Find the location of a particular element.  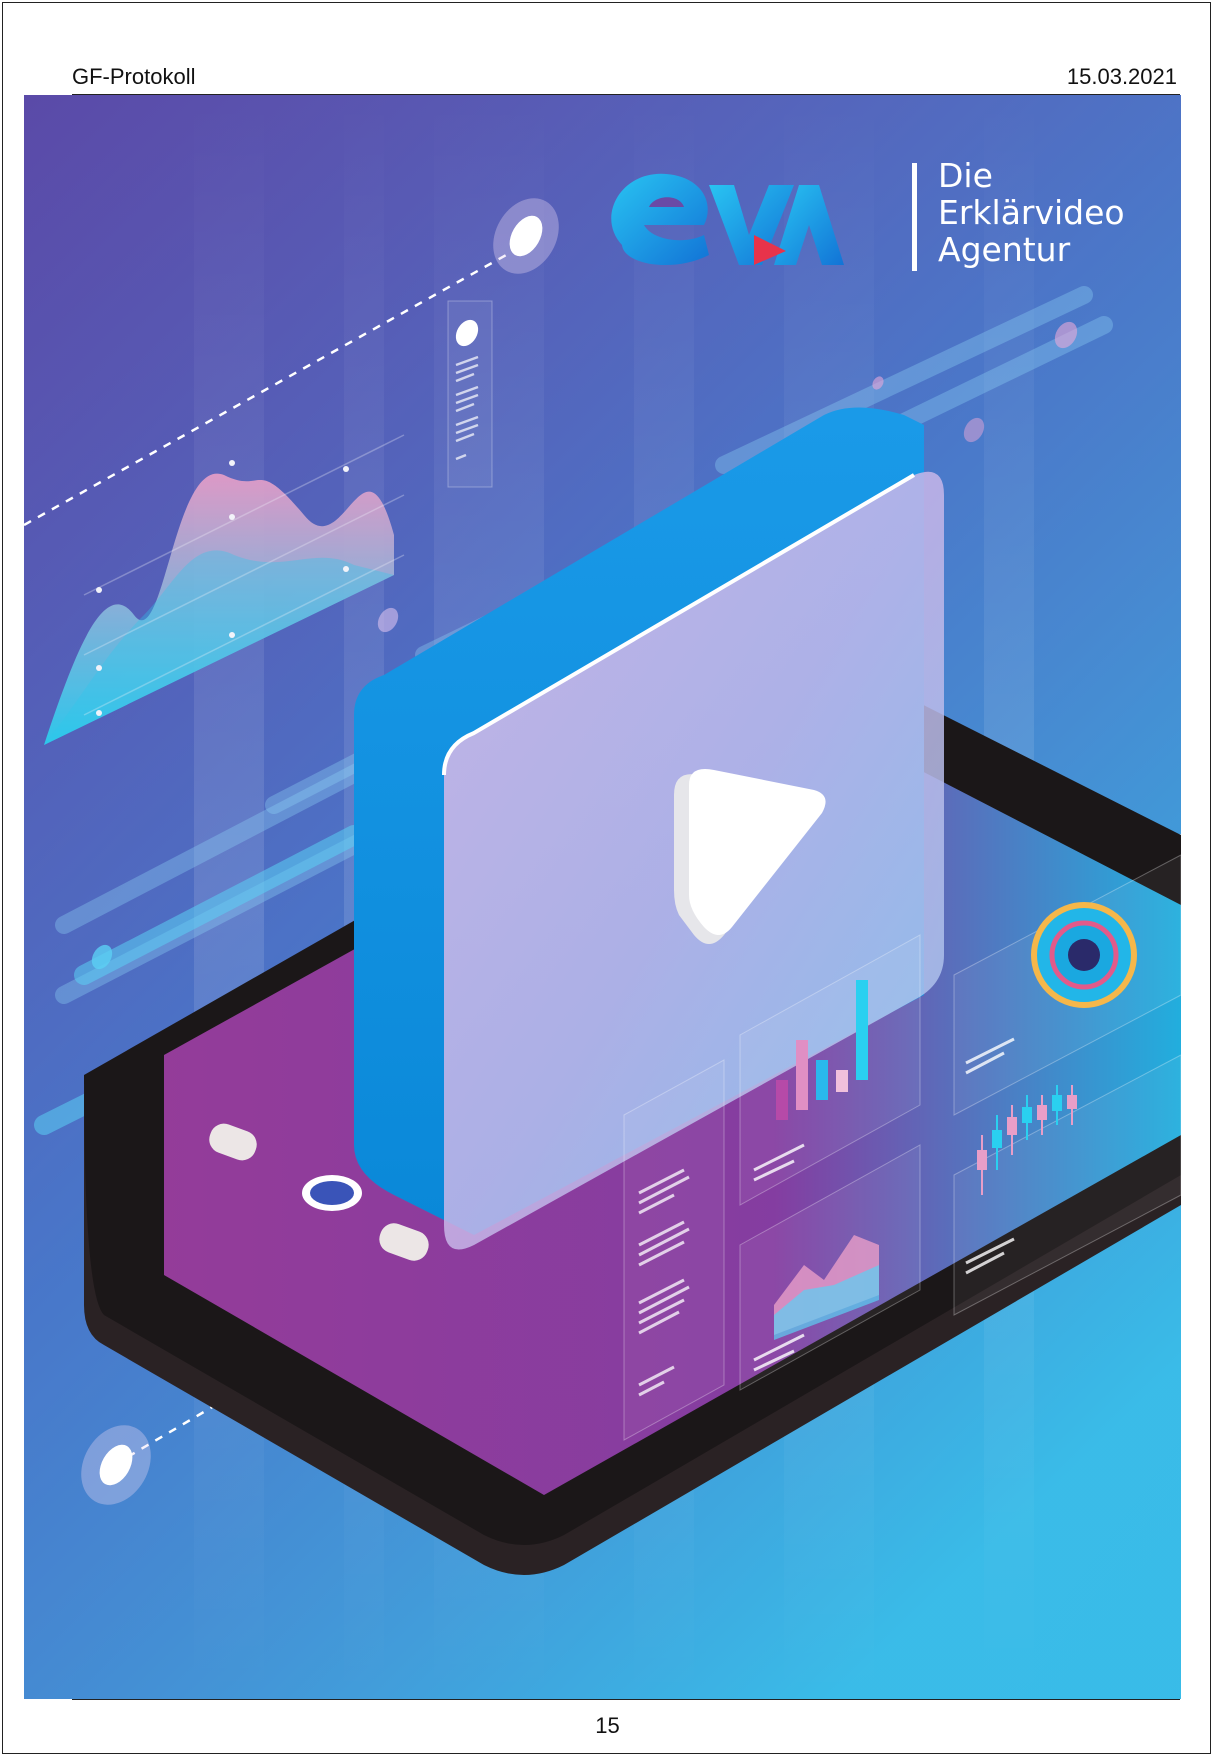

logo-line-1: Die is located at coordinates (965, 175).